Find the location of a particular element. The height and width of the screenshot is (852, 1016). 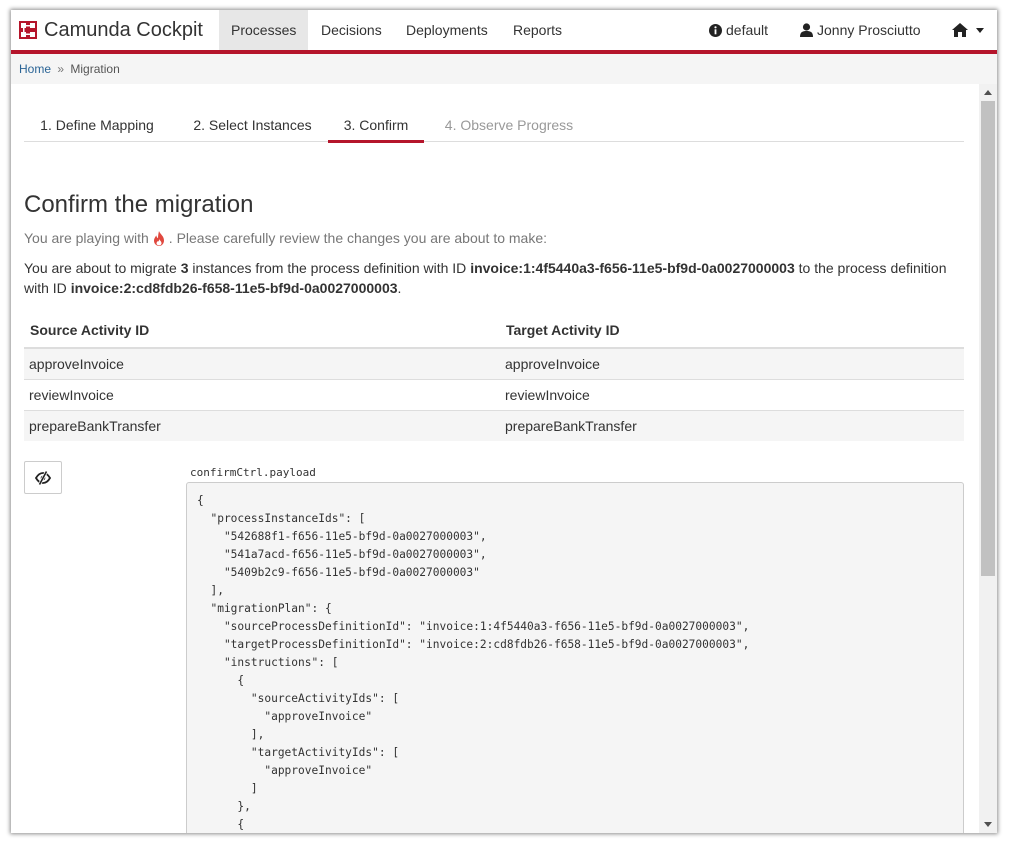

user-menu: Jonny Prosciutto is located at coordinates (860, 30).